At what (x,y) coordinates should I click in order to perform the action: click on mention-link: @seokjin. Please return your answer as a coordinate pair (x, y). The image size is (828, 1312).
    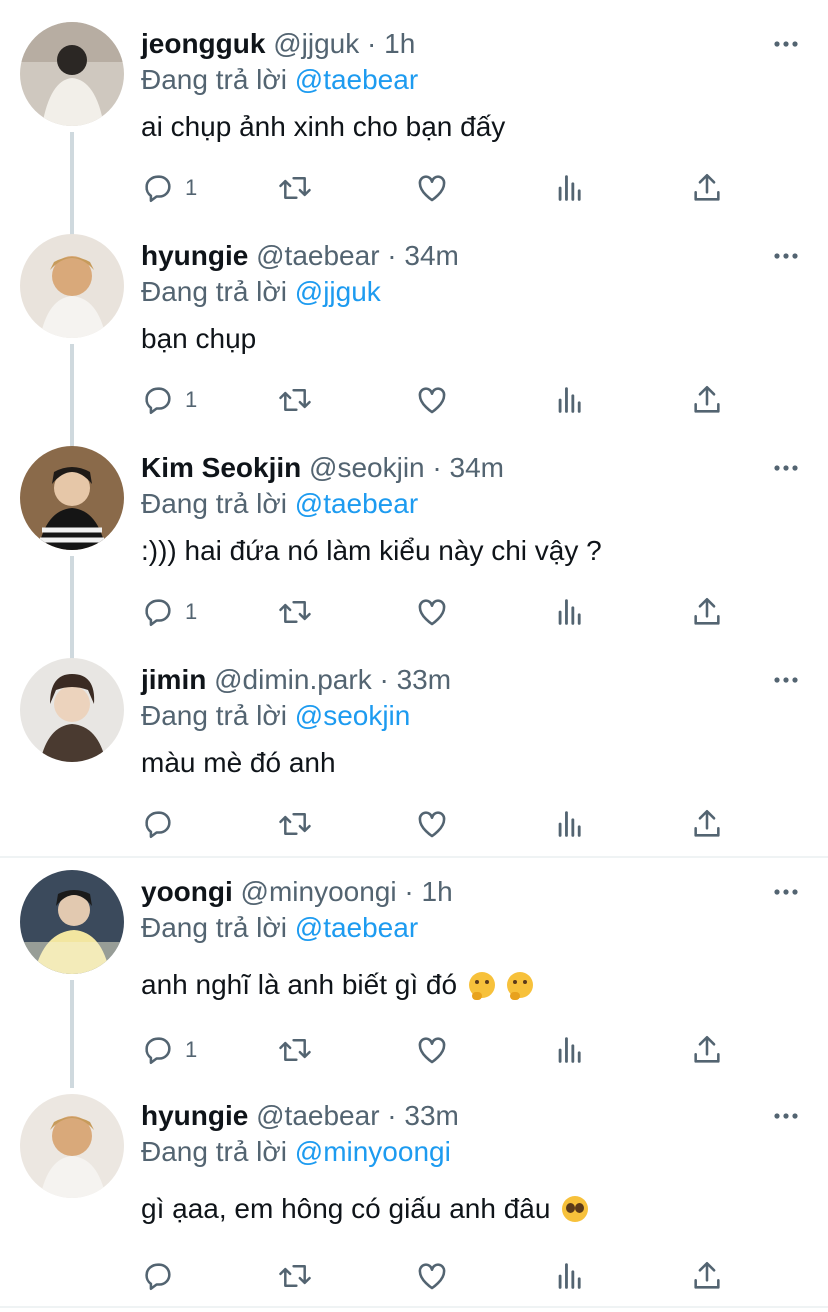
    Looking at the image, I should click on (353, 715).